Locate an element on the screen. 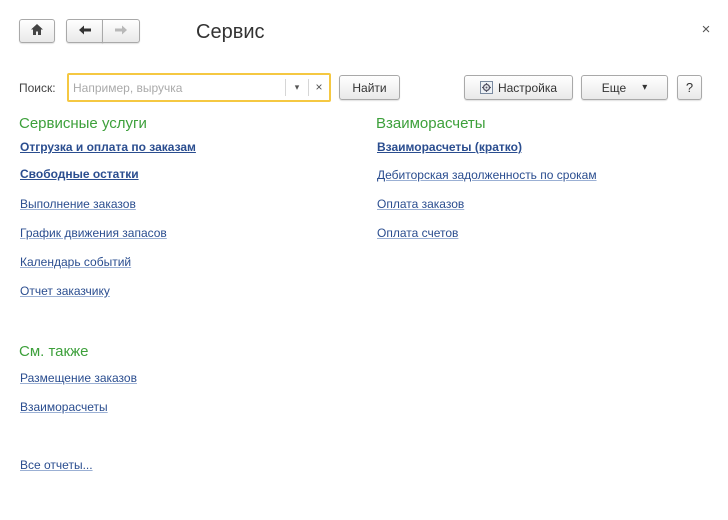 This screenshot has height=520, width=728. link-order-placement: Размещение заказов is located at coordinates (78, 378).